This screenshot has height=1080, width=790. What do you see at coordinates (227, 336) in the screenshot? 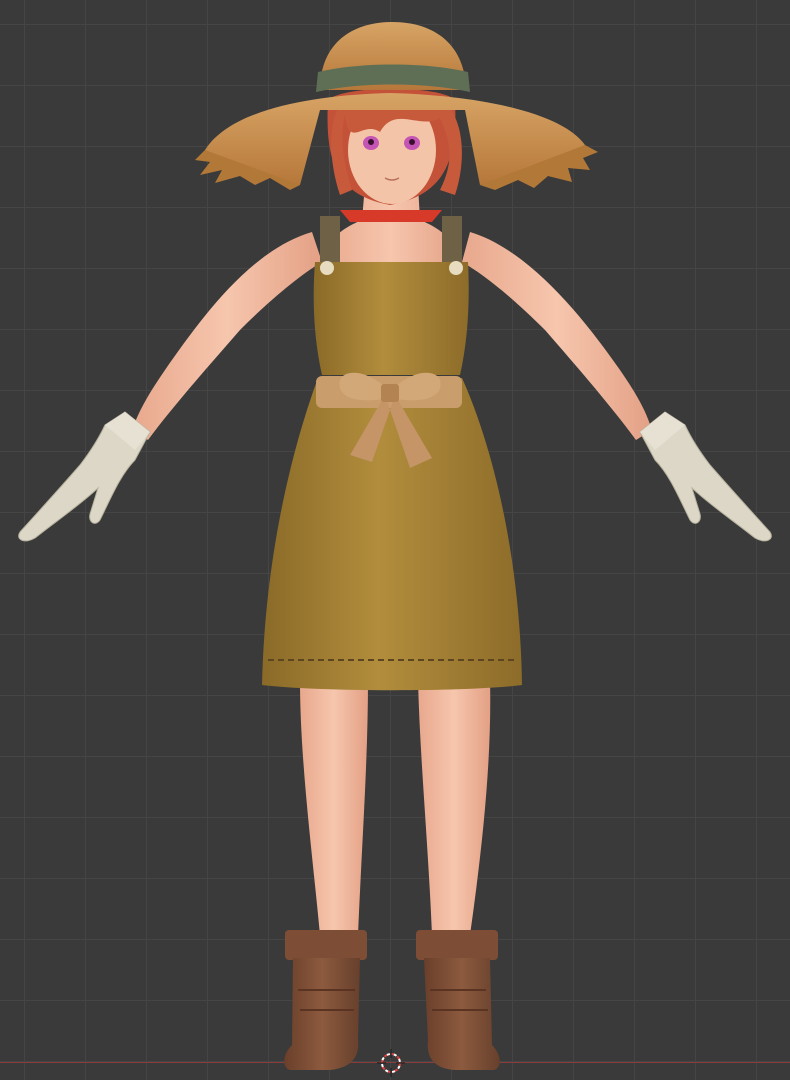
I see `left-arm` at bounding box center [227, 336].